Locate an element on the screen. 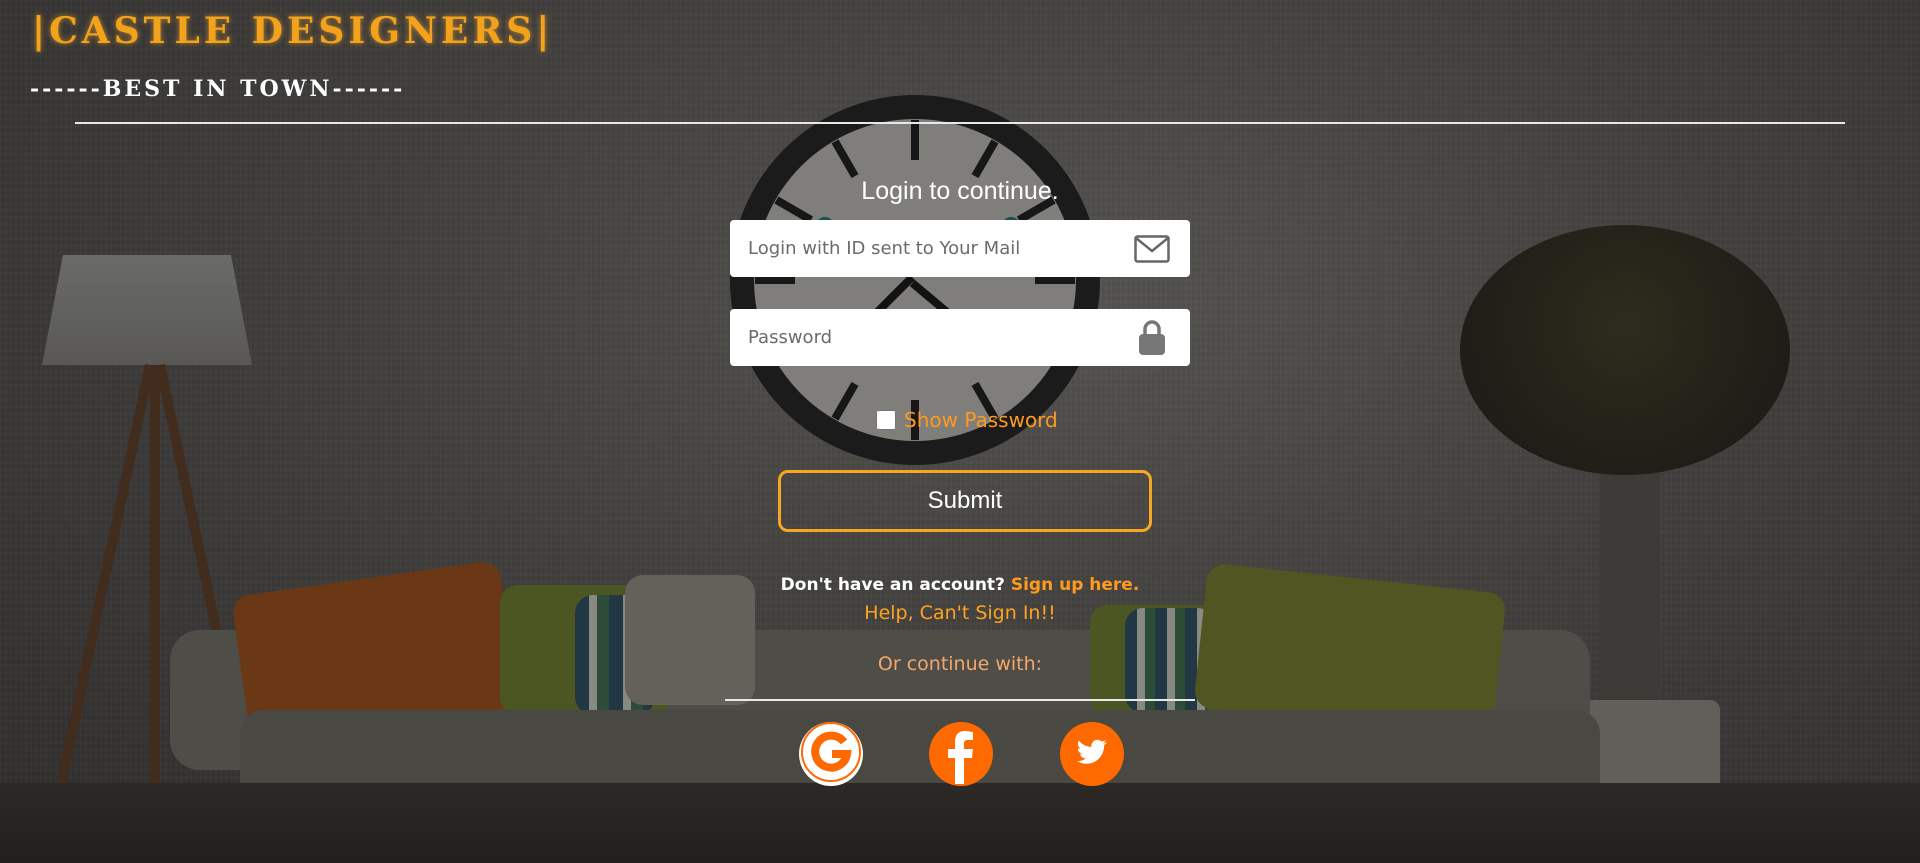  no-account-text: Don't have an account? is located at coordinates (892, 585).